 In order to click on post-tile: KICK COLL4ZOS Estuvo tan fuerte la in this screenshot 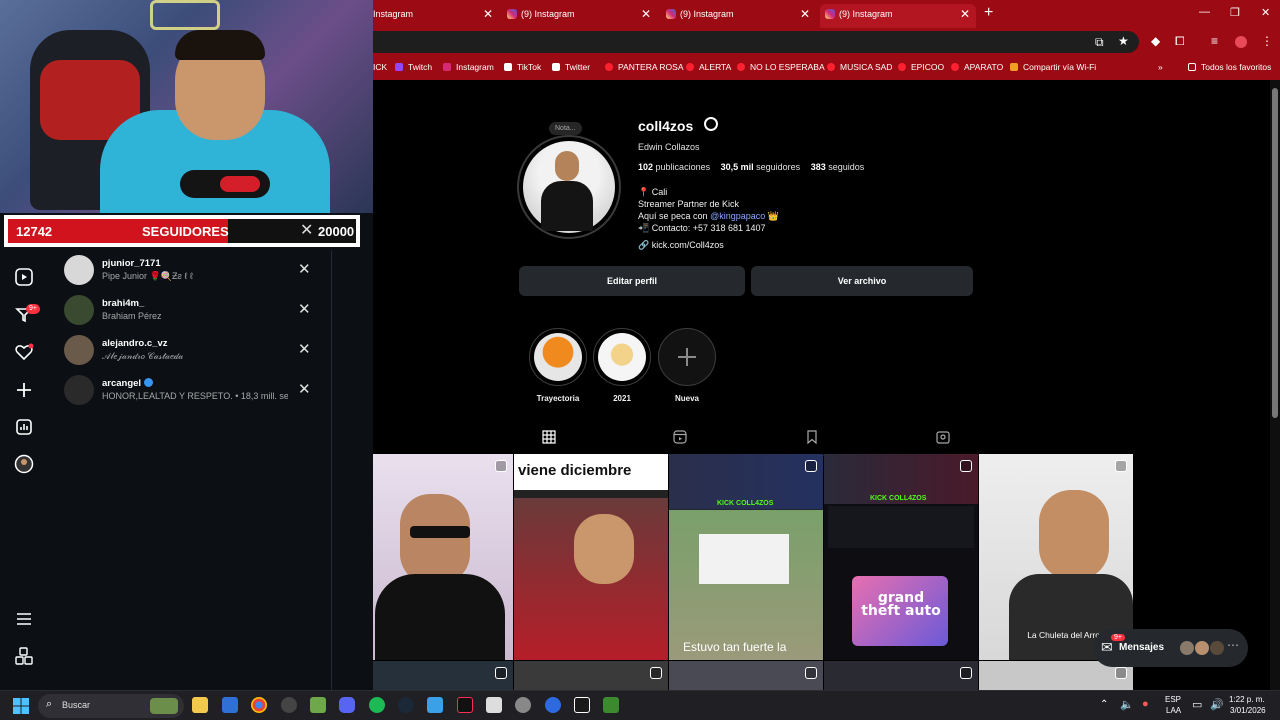, I will do `click(746, 557)`.